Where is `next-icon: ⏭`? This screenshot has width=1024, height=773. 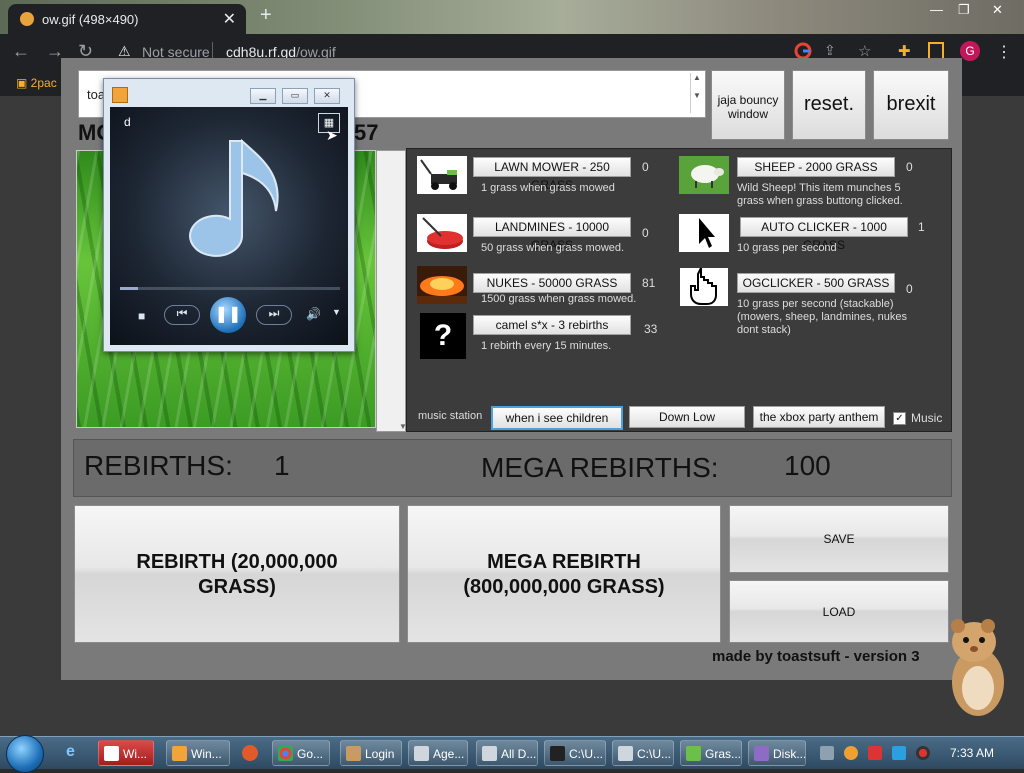
next-icon: ⏭ is located at coordinates (274, 315).